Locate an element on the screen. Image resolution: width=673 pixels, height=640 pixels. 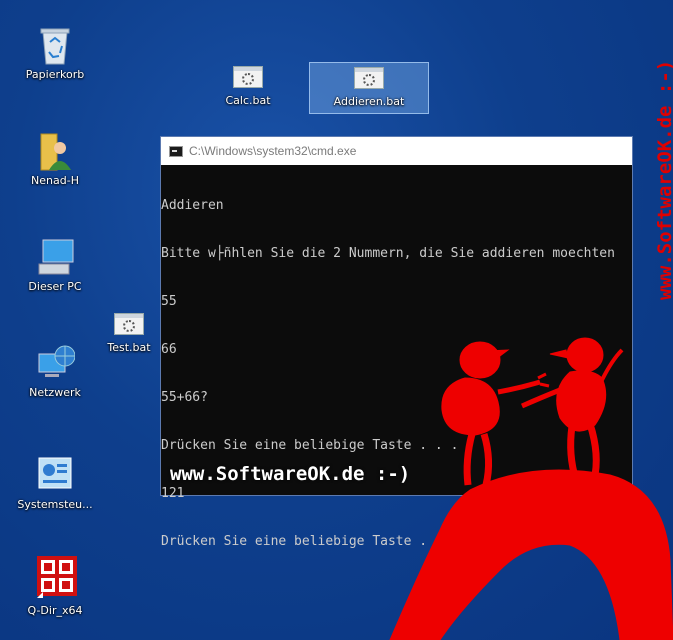
qdir-icon is located at coordinates (56, 577).